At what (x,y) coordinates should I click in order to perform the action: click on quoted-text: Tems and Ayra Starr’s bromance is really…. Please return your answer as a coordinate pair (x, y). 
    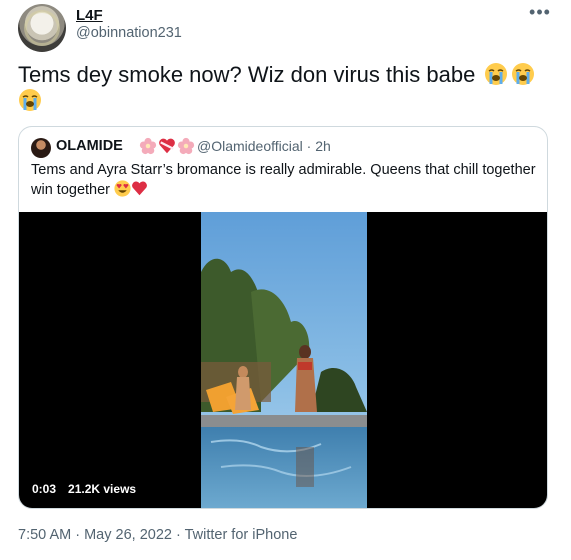
    Looking at the image, I should click on (283, 180).